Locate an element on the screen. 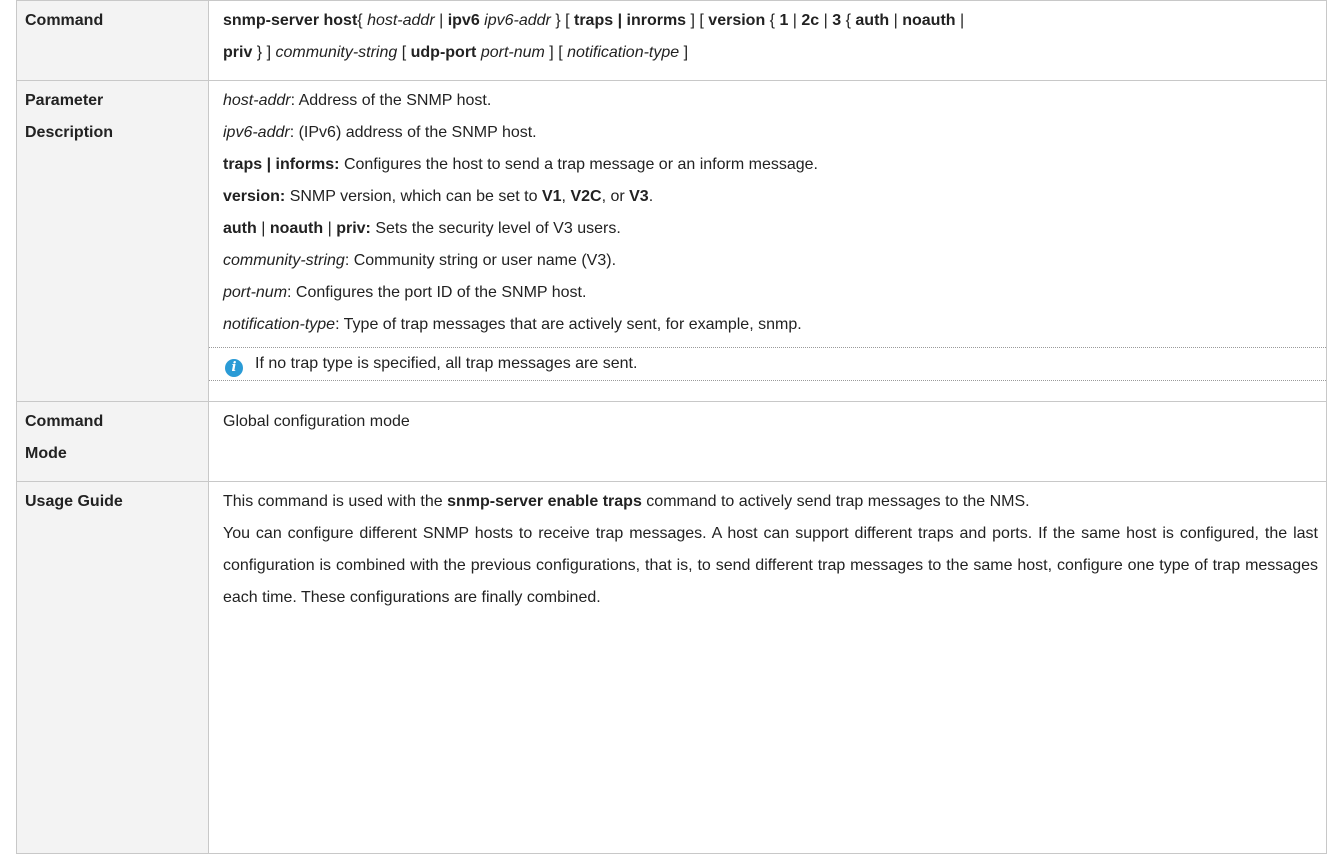  text-run: } [ is located at coordinates (562, 20).